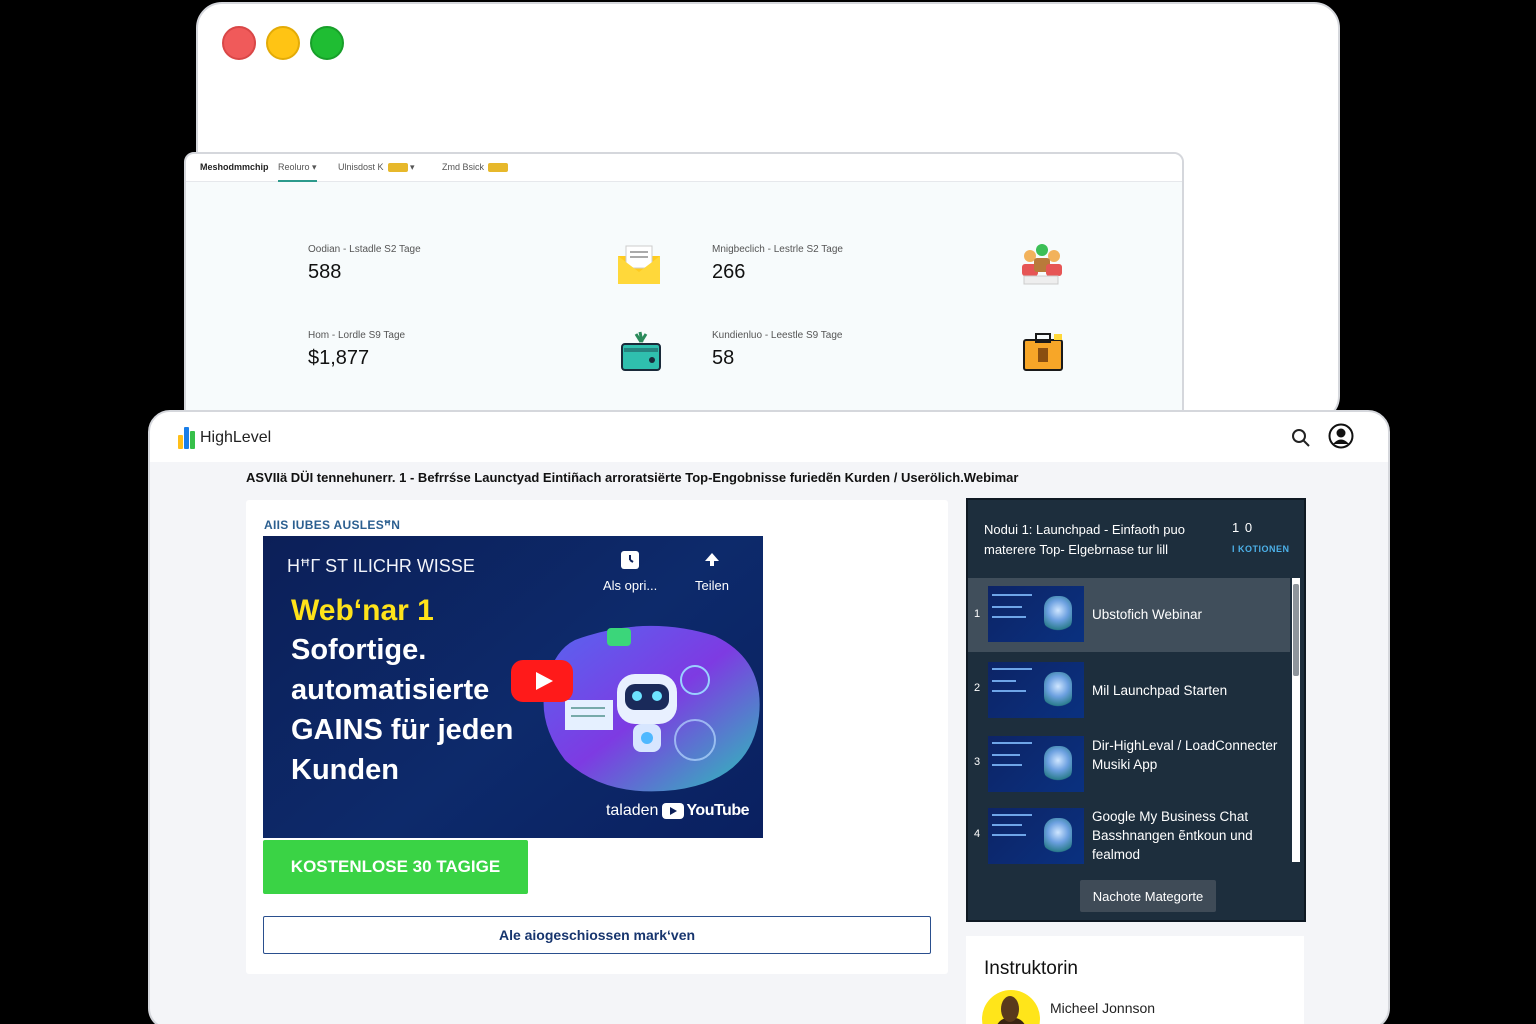  Describe the element at coordinates (777, 249) in the screenshot. I see `stat-label: Mnigbeclich - Lestrle S2 Tage` at that location.